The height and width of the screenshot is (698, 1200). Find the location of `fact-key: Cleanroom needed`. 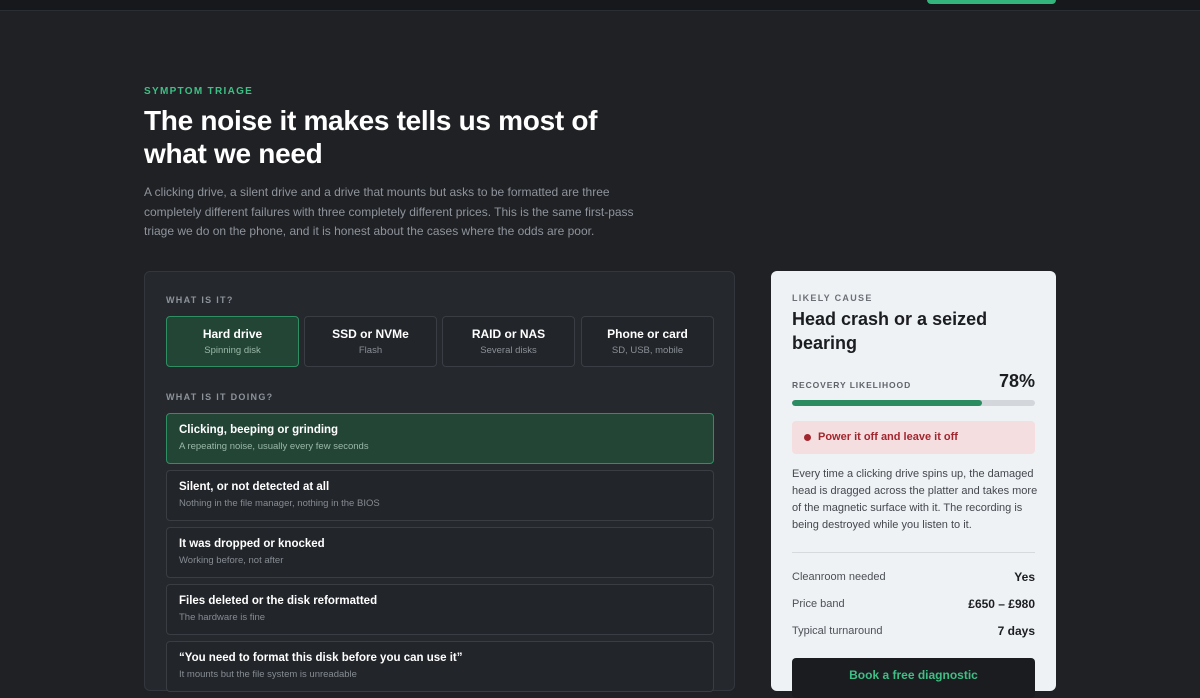

fact-key: Cleanroom needed is located at coordinates (839, 577).